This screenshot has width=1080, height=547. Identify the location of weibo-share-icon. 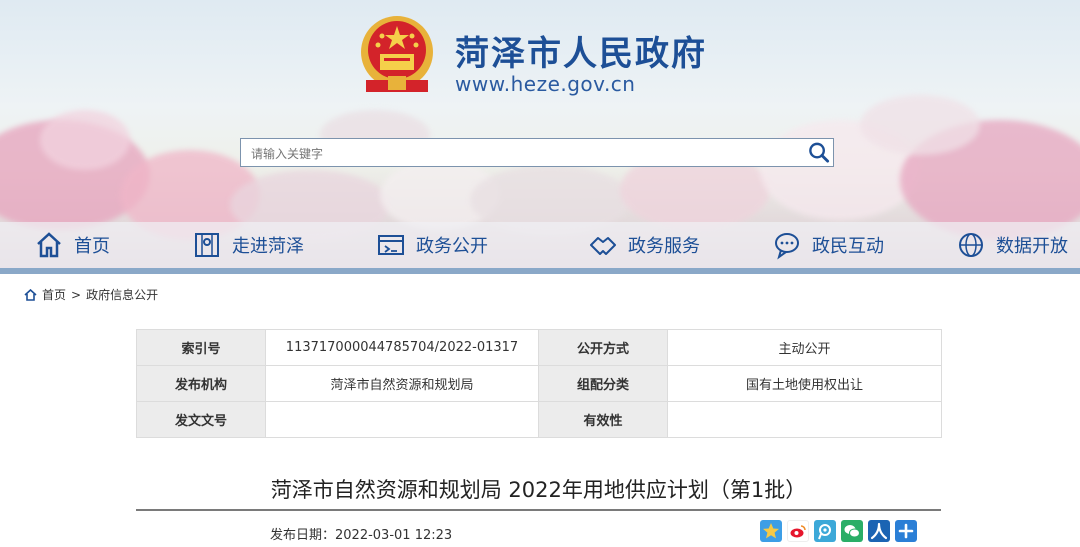
(798, 531).